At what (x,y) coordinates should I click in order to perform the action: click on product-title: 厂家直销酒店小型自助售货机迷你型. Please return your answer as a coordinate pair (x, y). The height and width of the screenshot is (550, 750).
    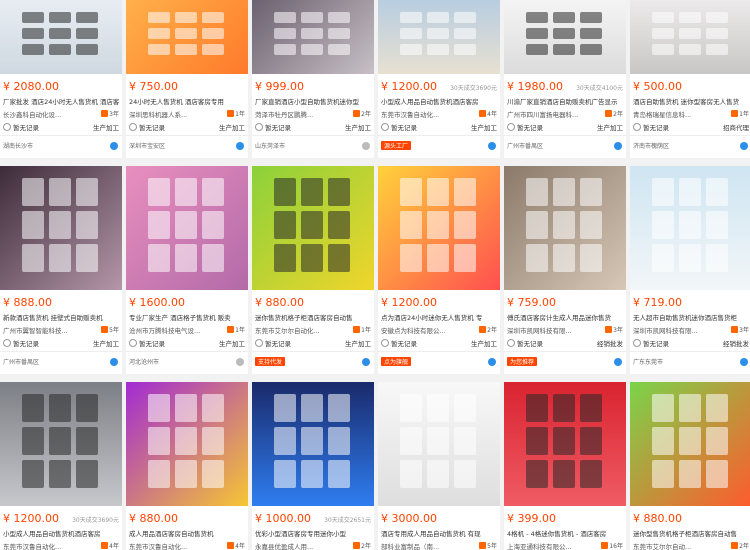
    Looking at the image, I should click on (313, 101).